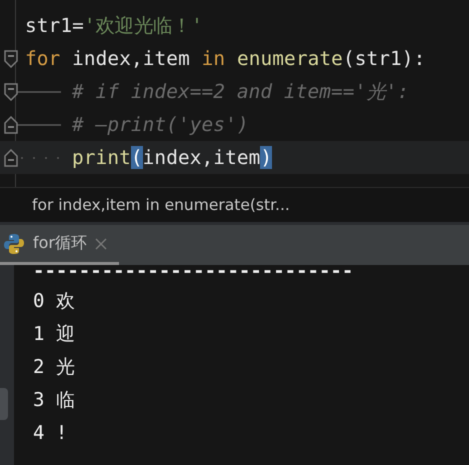 The width and height of the screenshot is (469, 465). What do you see at coordinates (50, 433) in the screenshot?
I see `console-output-line: 4 !` at bounding box center [50, 433].